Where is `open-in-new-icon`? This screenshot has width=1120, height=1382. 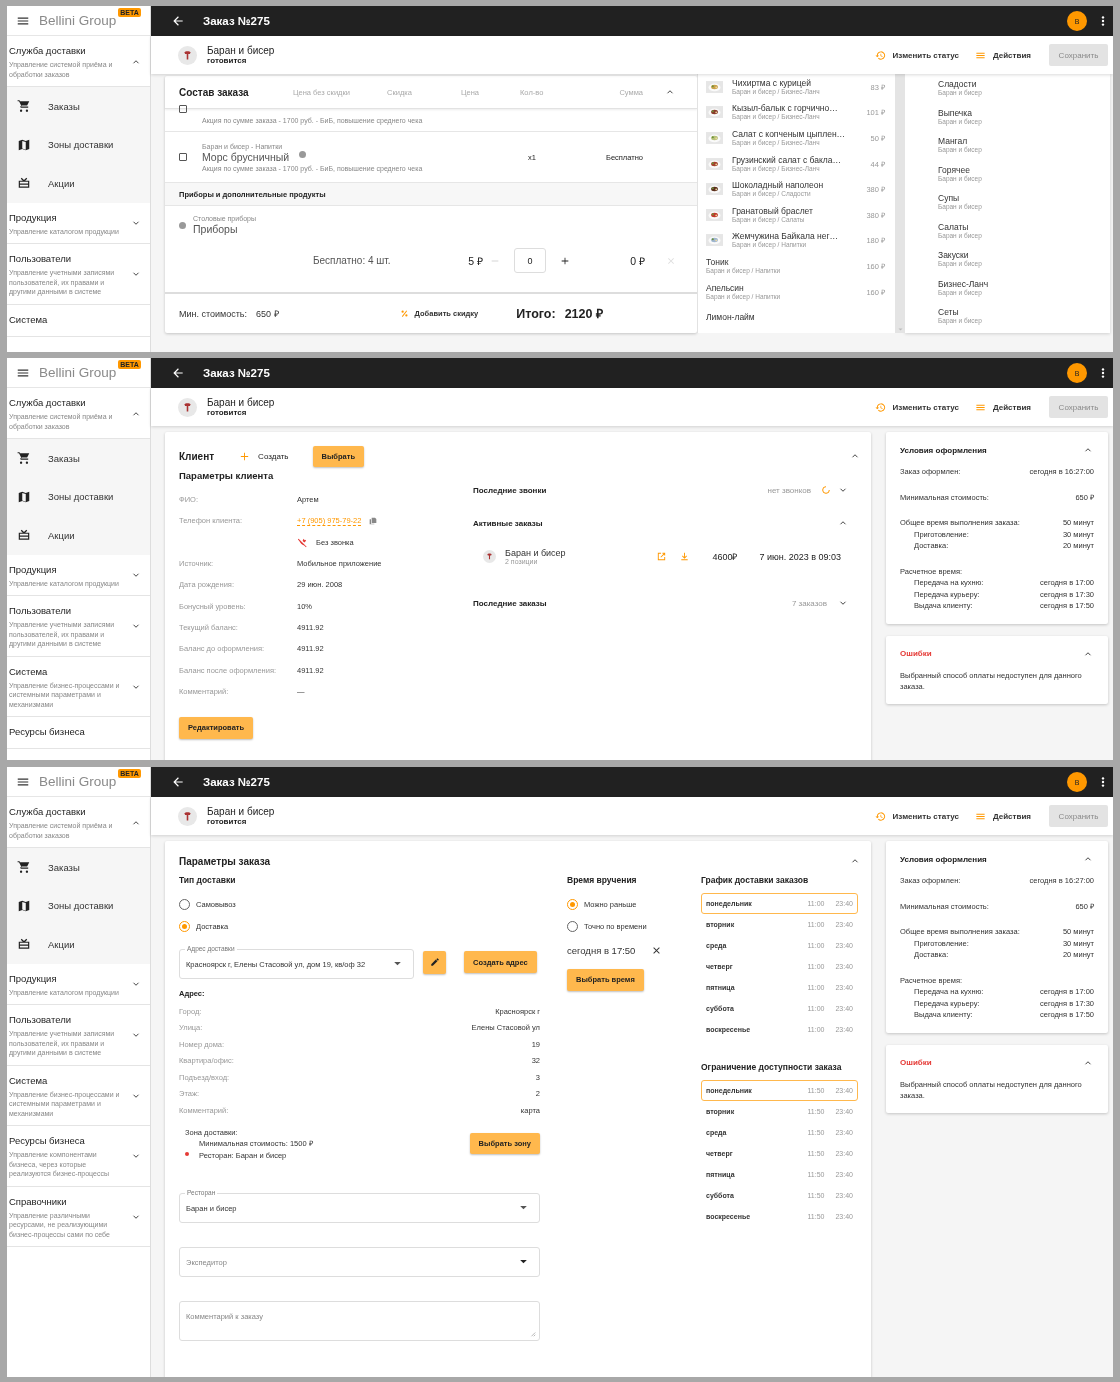 open-in-new-icon is located at coordinates (662, 556).